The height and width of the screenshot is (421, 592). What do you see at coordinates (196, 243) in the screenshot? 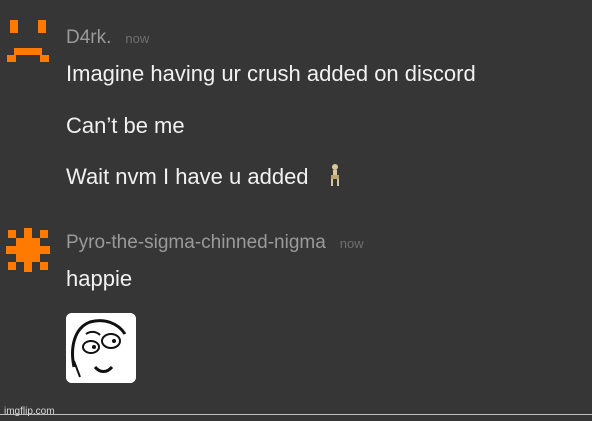
I see `username: Pyro-the-sigma-chinned-nigma` at bounding box center [196, 243].